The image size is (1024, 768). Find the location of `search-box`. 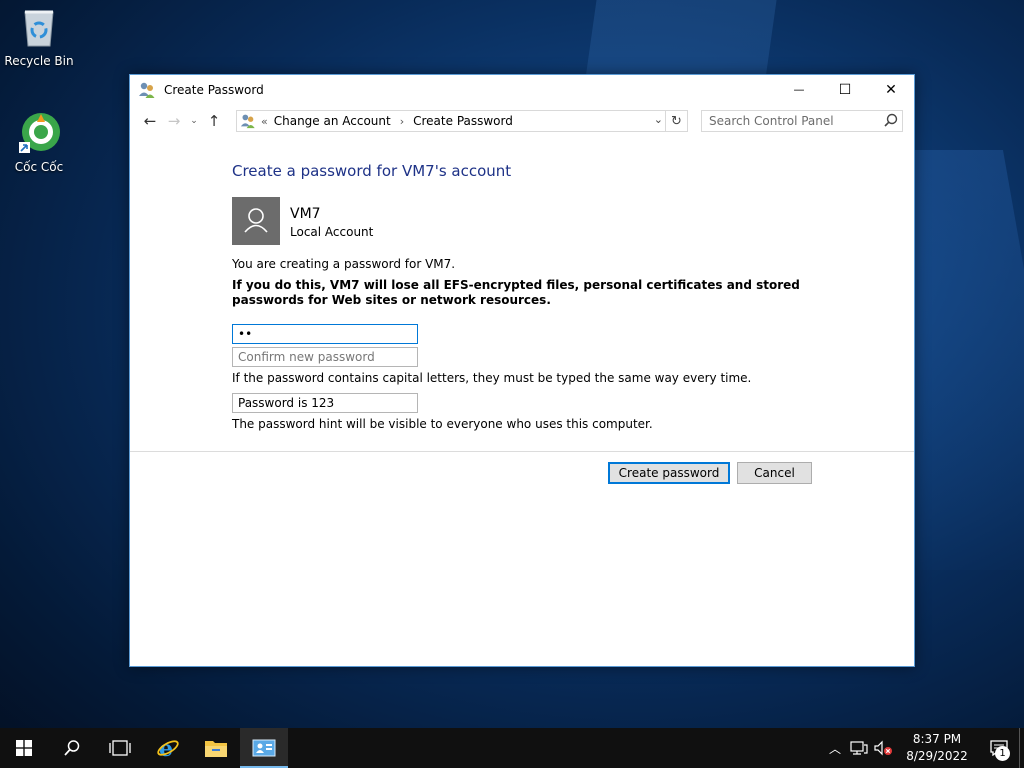

search-box is located at coordinates (802, 121).